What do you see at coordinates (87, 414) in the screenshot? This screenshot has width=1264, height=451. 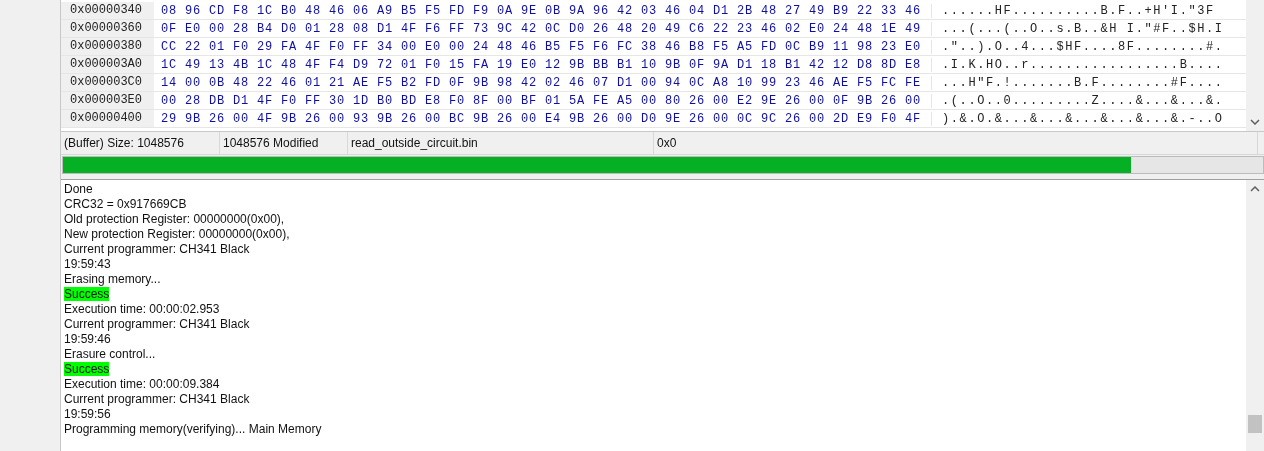 I see `log-line: 19:59:56` at bounding box center [87, 414].